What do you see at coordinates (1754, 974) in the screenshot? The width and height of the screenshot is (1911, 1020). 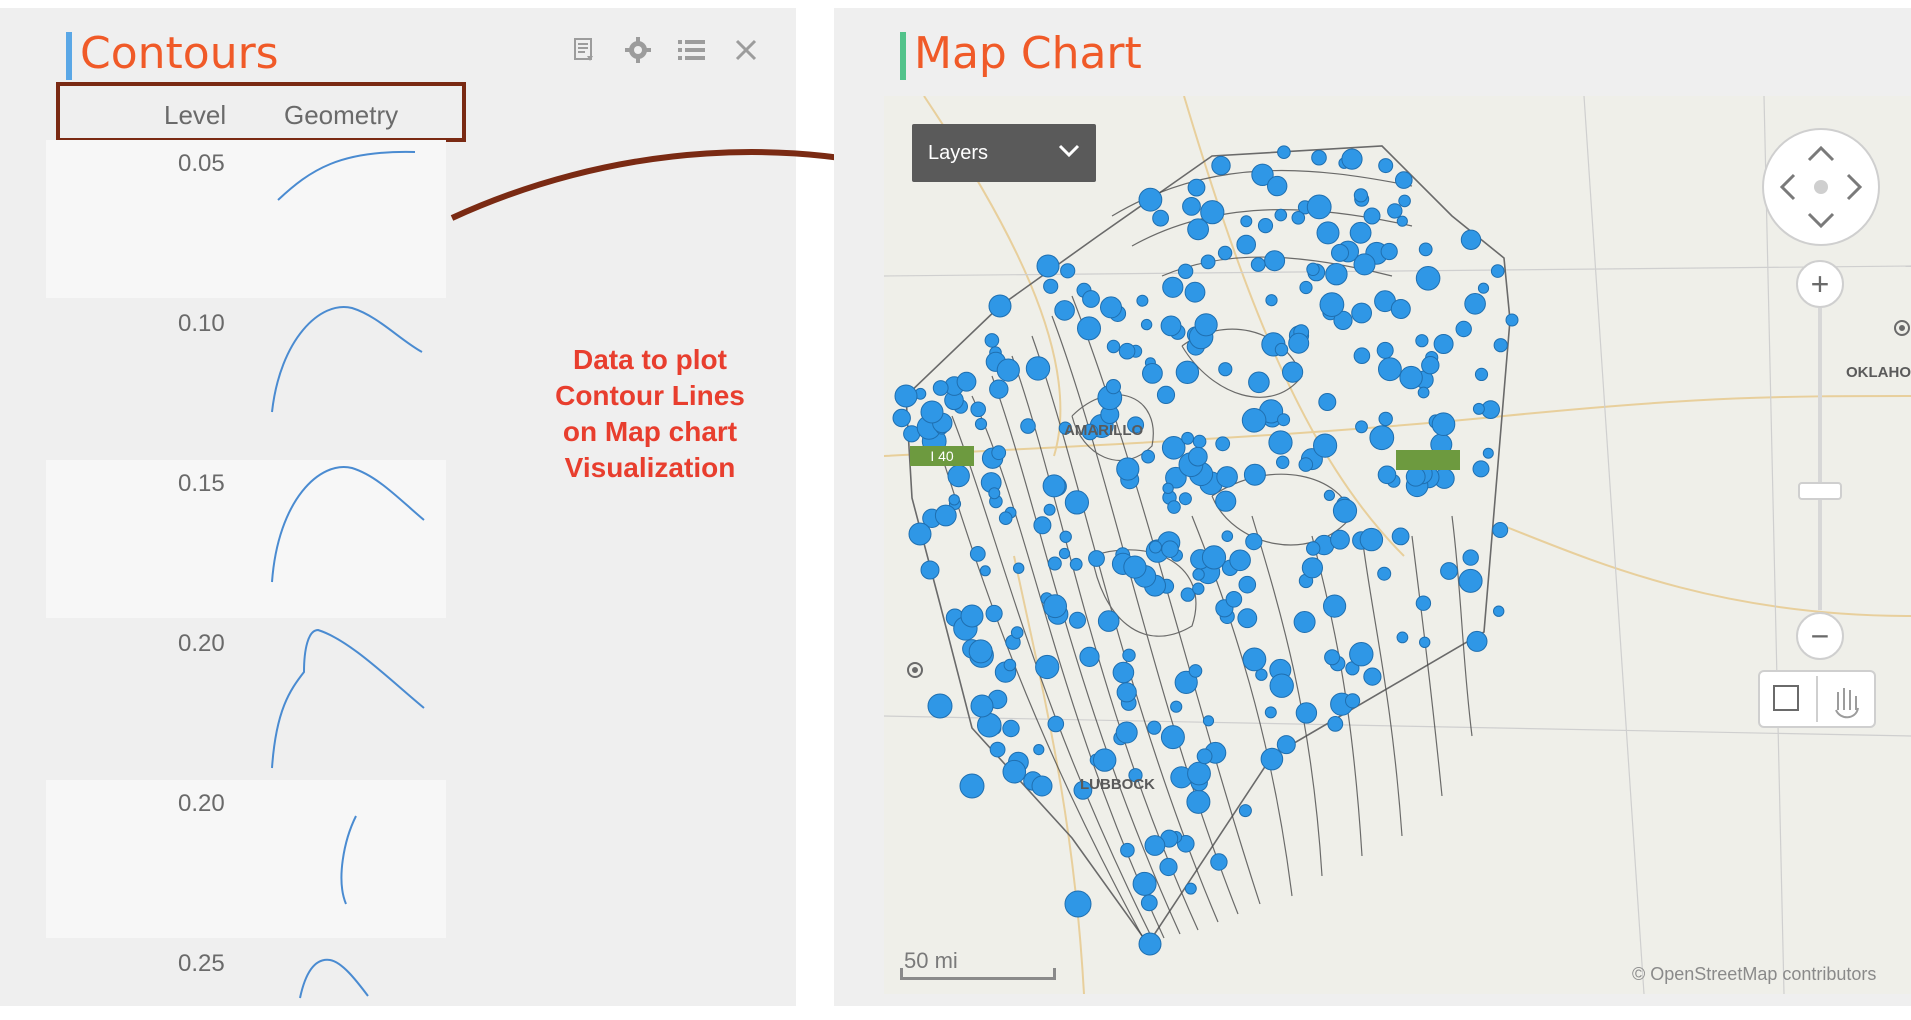 I see `map-attribution: © OpenStreetMap contributors` at bounding box center [1754, 974].